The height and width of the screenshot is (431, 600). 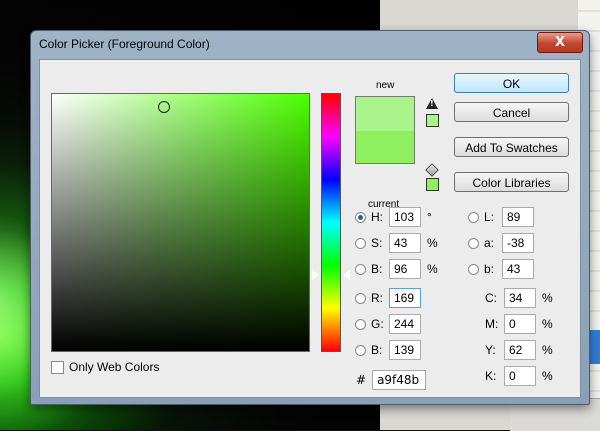 I want to click on only-web-colors-option: Only Web Colors, so click(x=105, y=367).